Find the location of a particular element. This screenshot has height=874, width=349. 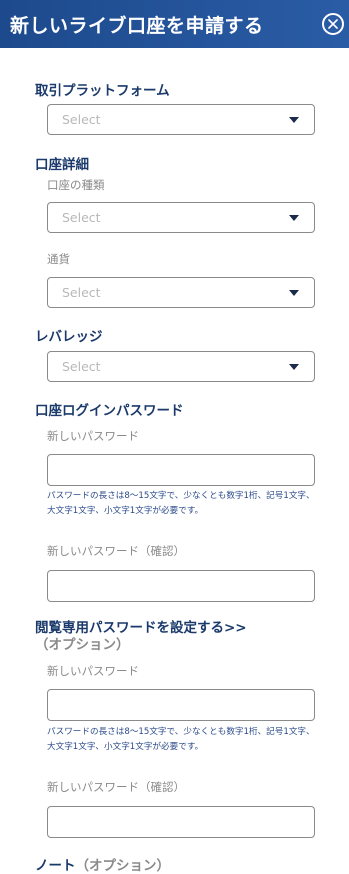

close-icon is located at coordinates (333, 24).